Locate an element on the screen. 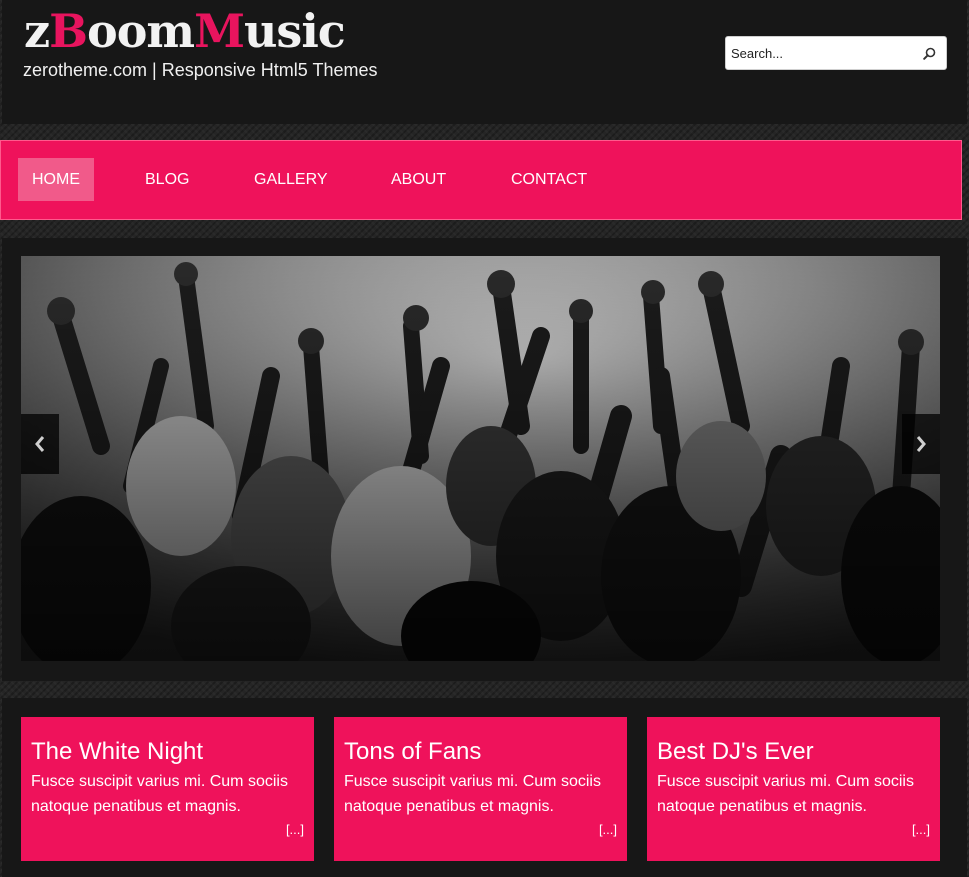 The height and width of the screenshot is (877, 969). search-icon is located at coordinates (928, 53).